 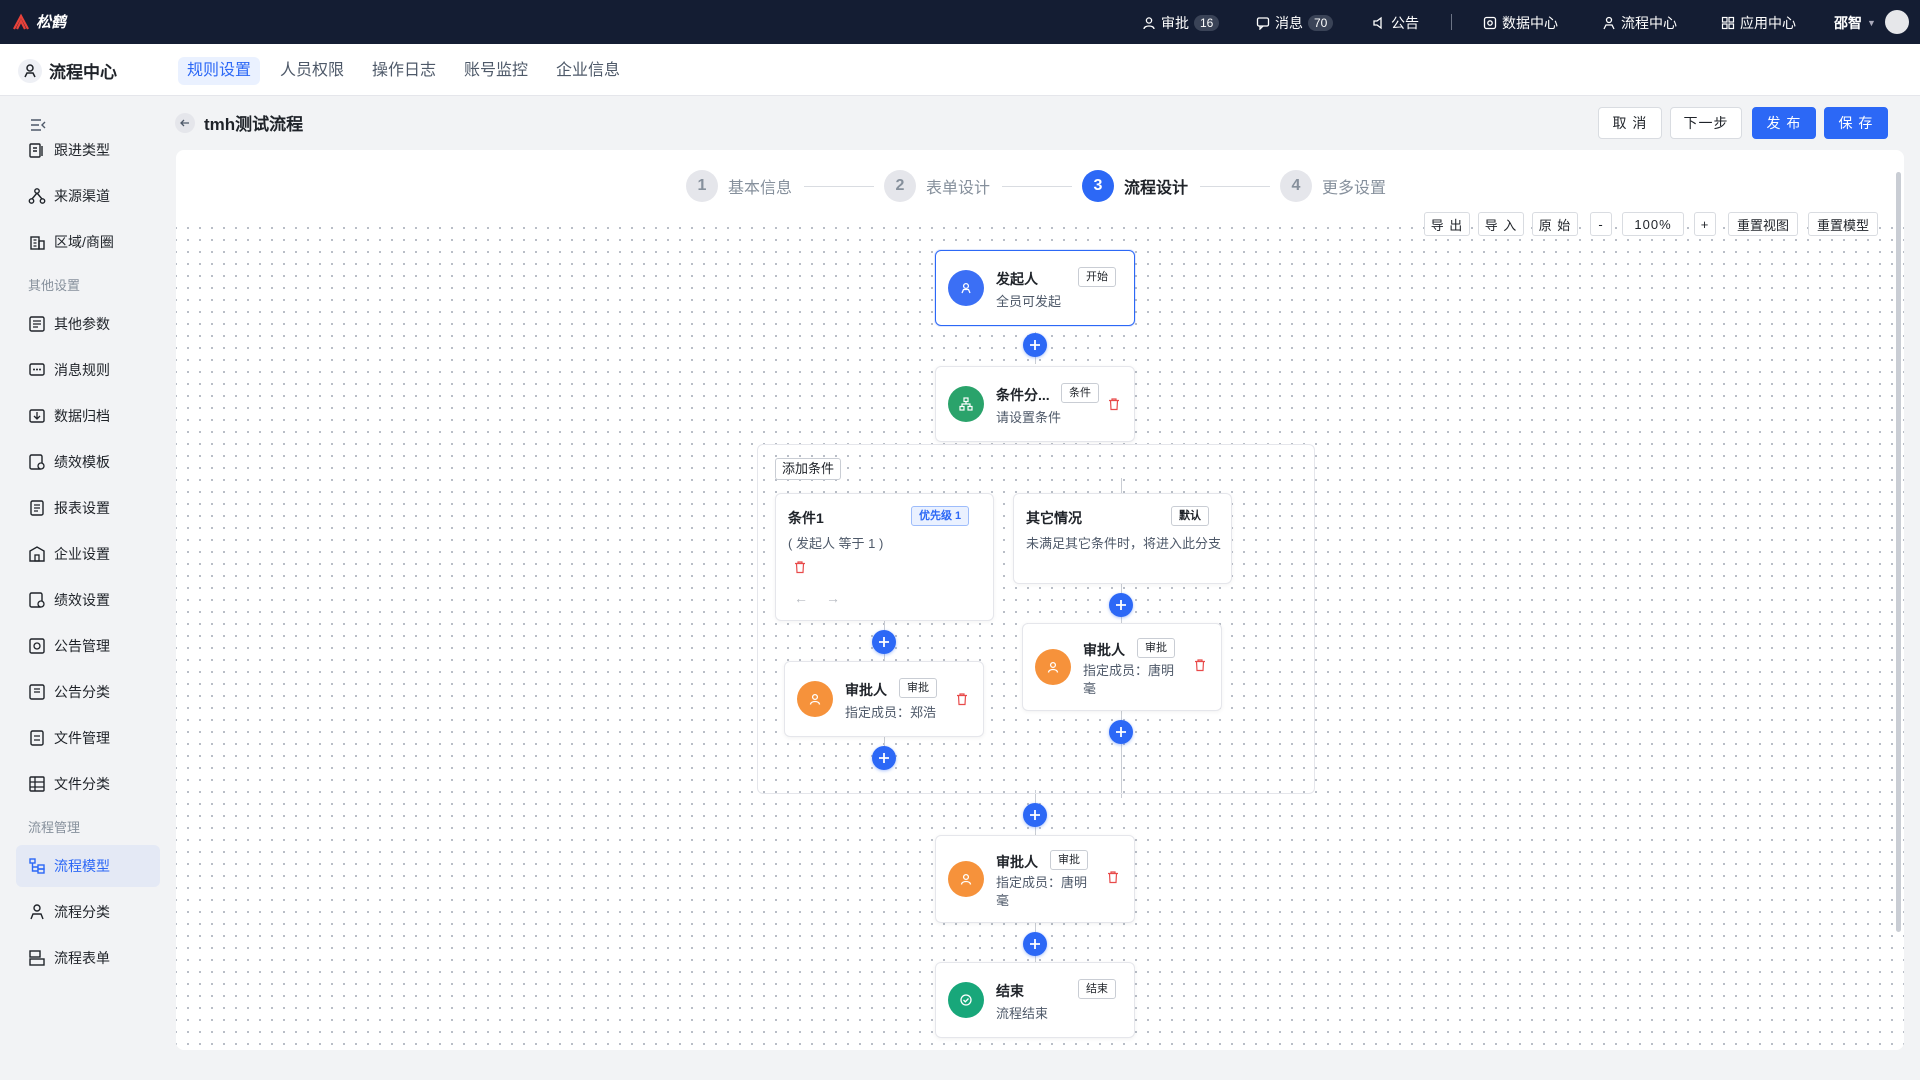 I want to click on brand-icon, so click(x=21, y=21).